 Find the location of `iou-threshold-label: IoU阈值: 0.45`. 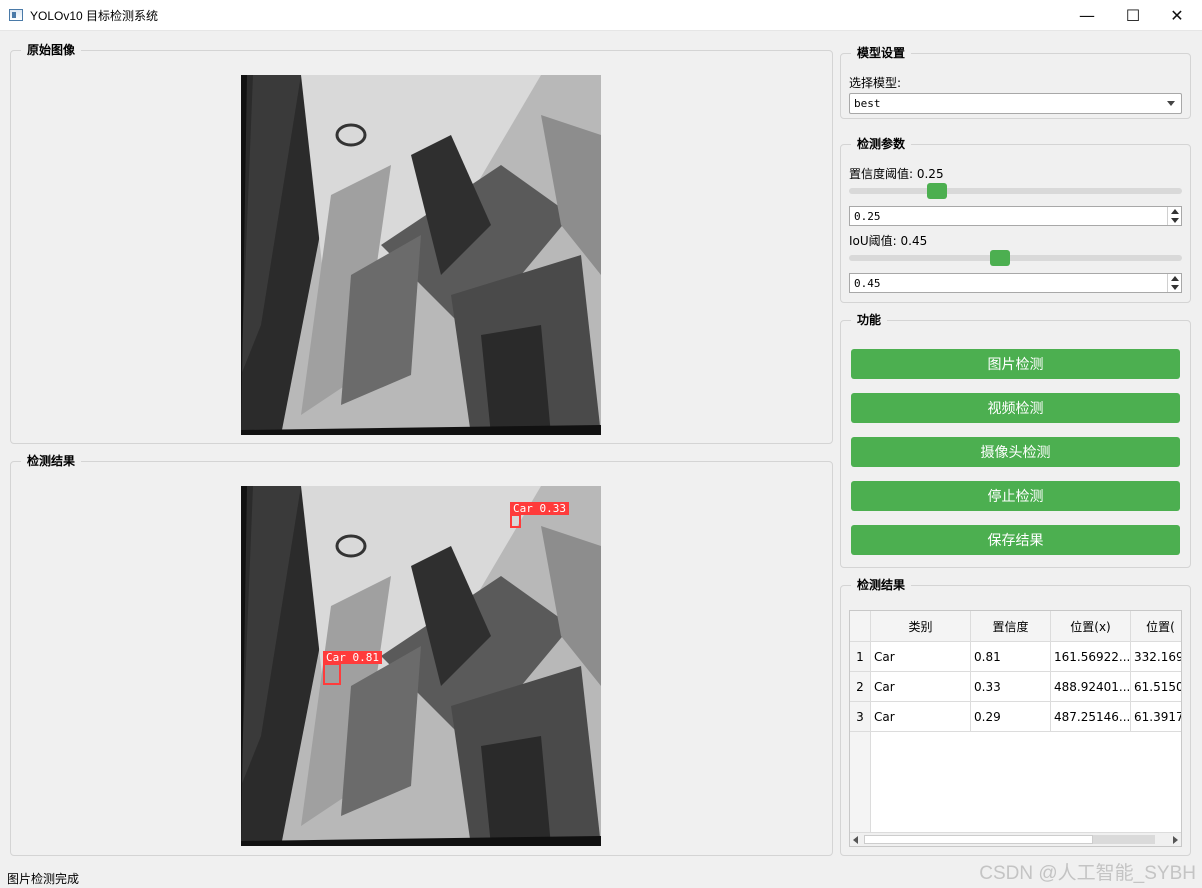

iou-threshold-label: IoU阈值: 0.45 is located at coordinates (888, 241).